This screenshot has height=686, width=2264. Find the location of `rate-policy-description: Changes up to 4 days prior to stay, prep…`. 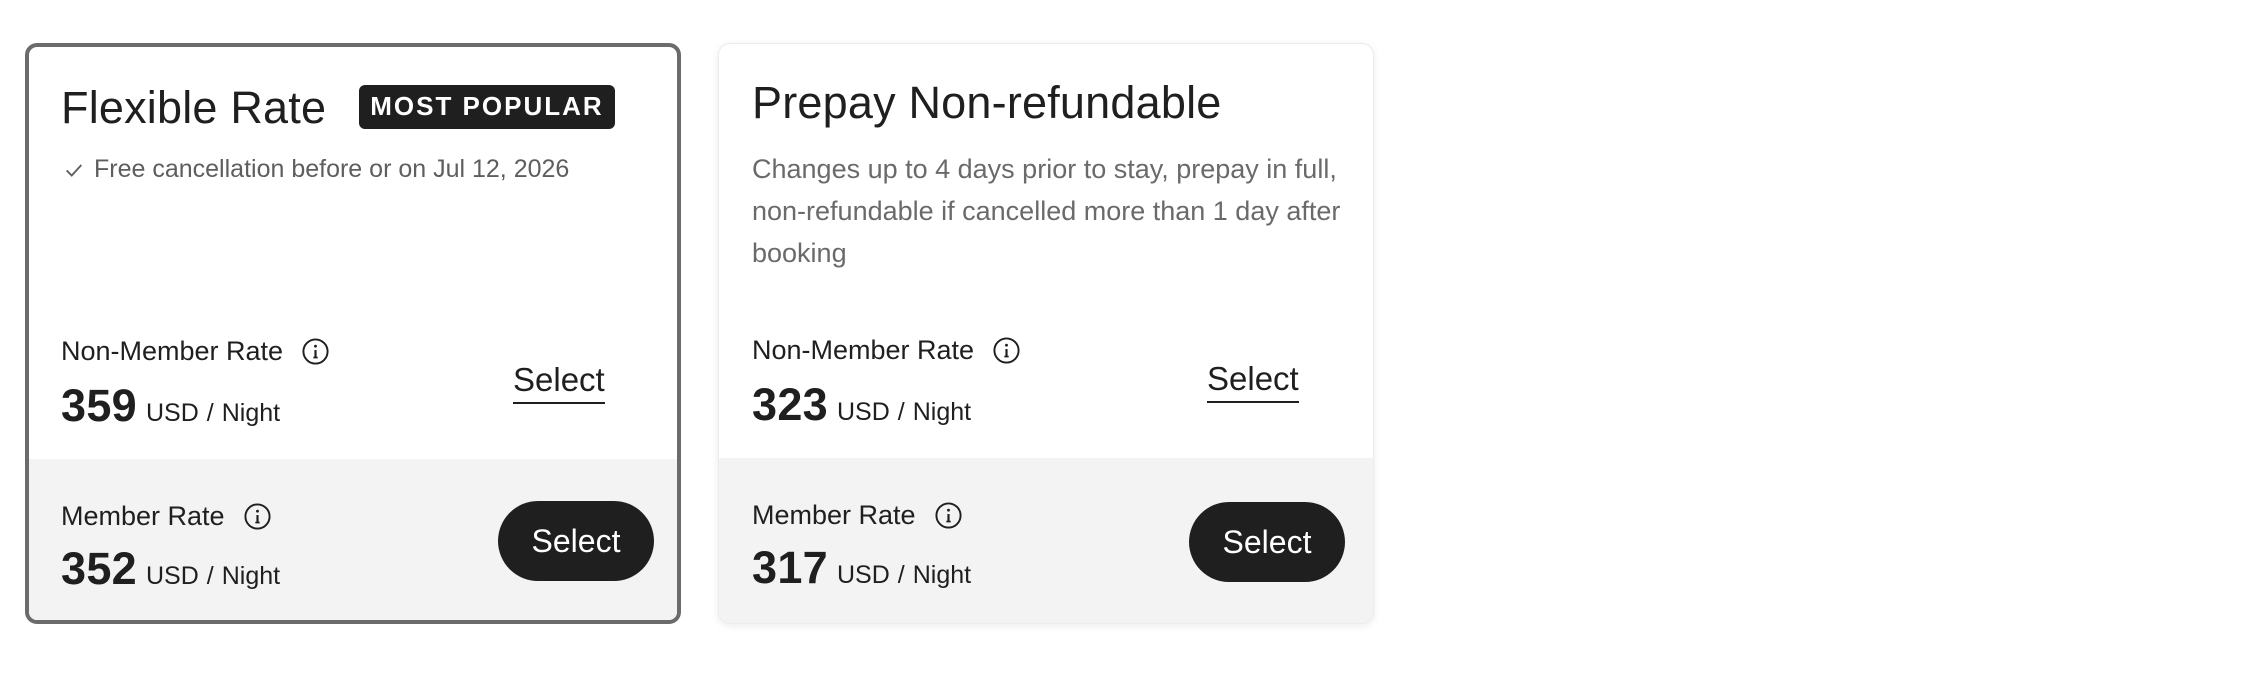

rate-policy-description: Changes up to 4 days prior to stay, prep… is located at coordinates (1046, 211).